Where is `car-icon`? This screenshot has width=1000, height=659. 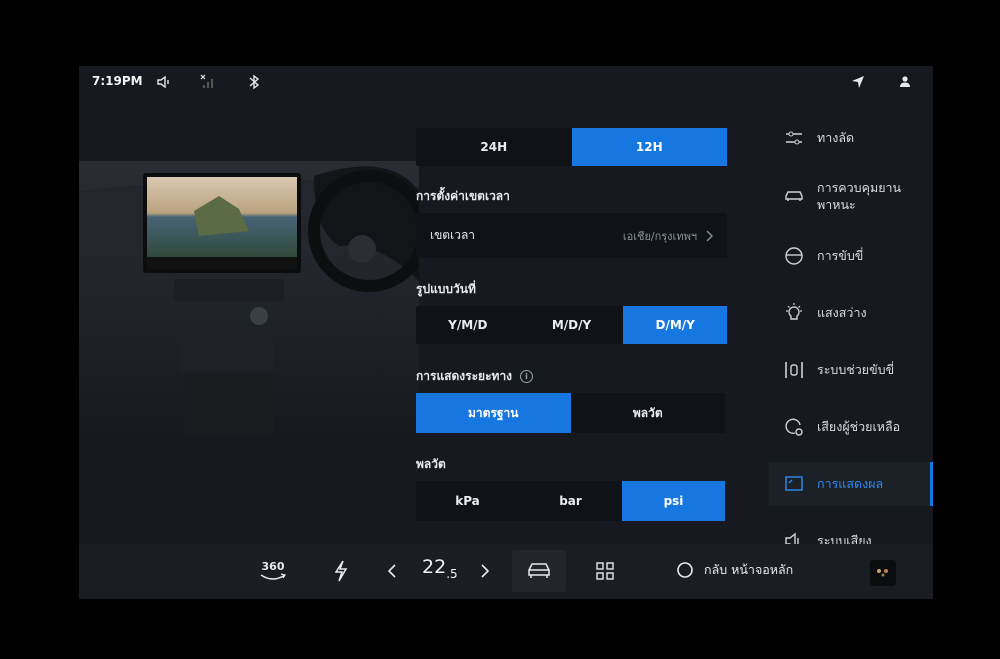 car-icon is located at coordinates (794, 196).